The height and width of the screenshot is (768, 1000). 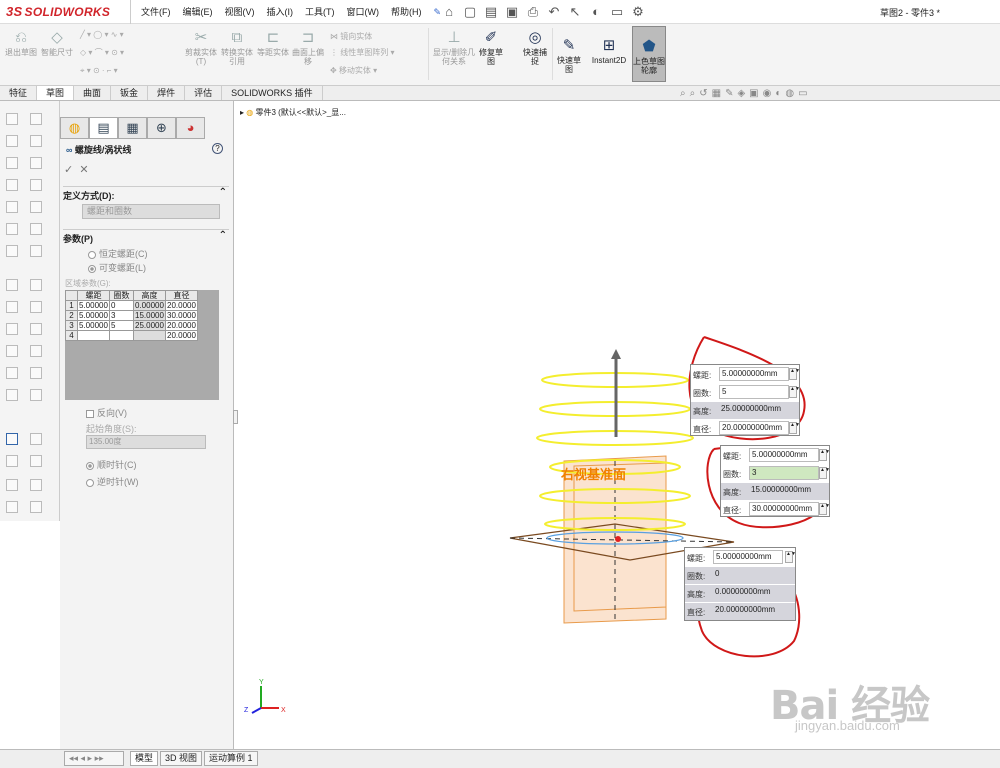 What do you see at coordinates (741, 93) in the screenshot?
I see `view-orientation-icon: ◈` at bounding box center [741, 93].